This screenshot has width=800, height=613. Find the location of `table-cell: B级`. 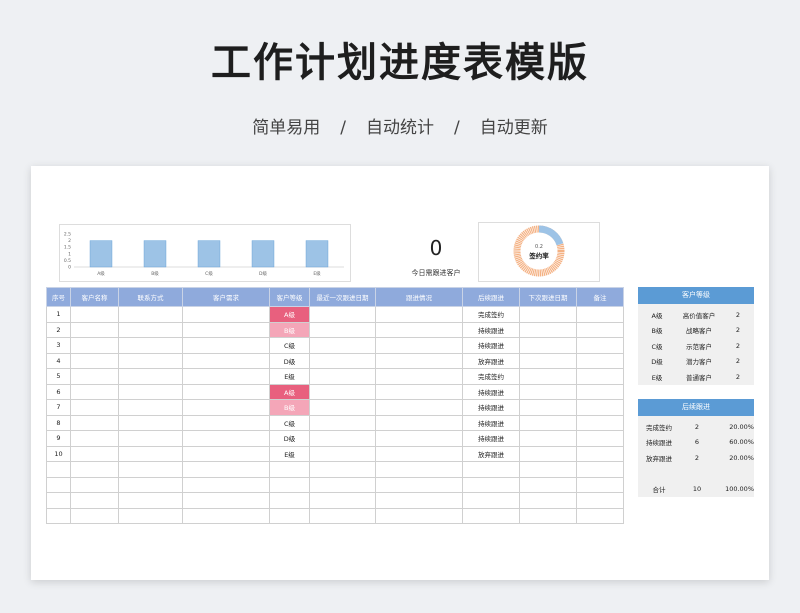

table-cell: B级 is located at coordinates (289, 329).